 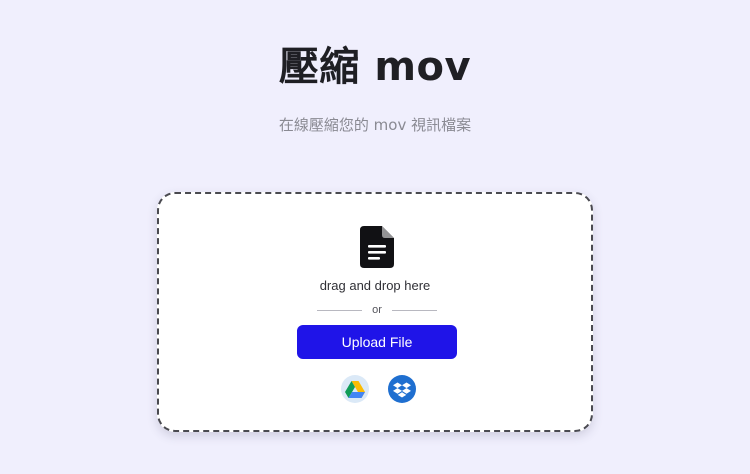 What do you see at coordinates (377, 247) in the screenshot?
I see `file-document-icon` at bounding box center [377, 247].